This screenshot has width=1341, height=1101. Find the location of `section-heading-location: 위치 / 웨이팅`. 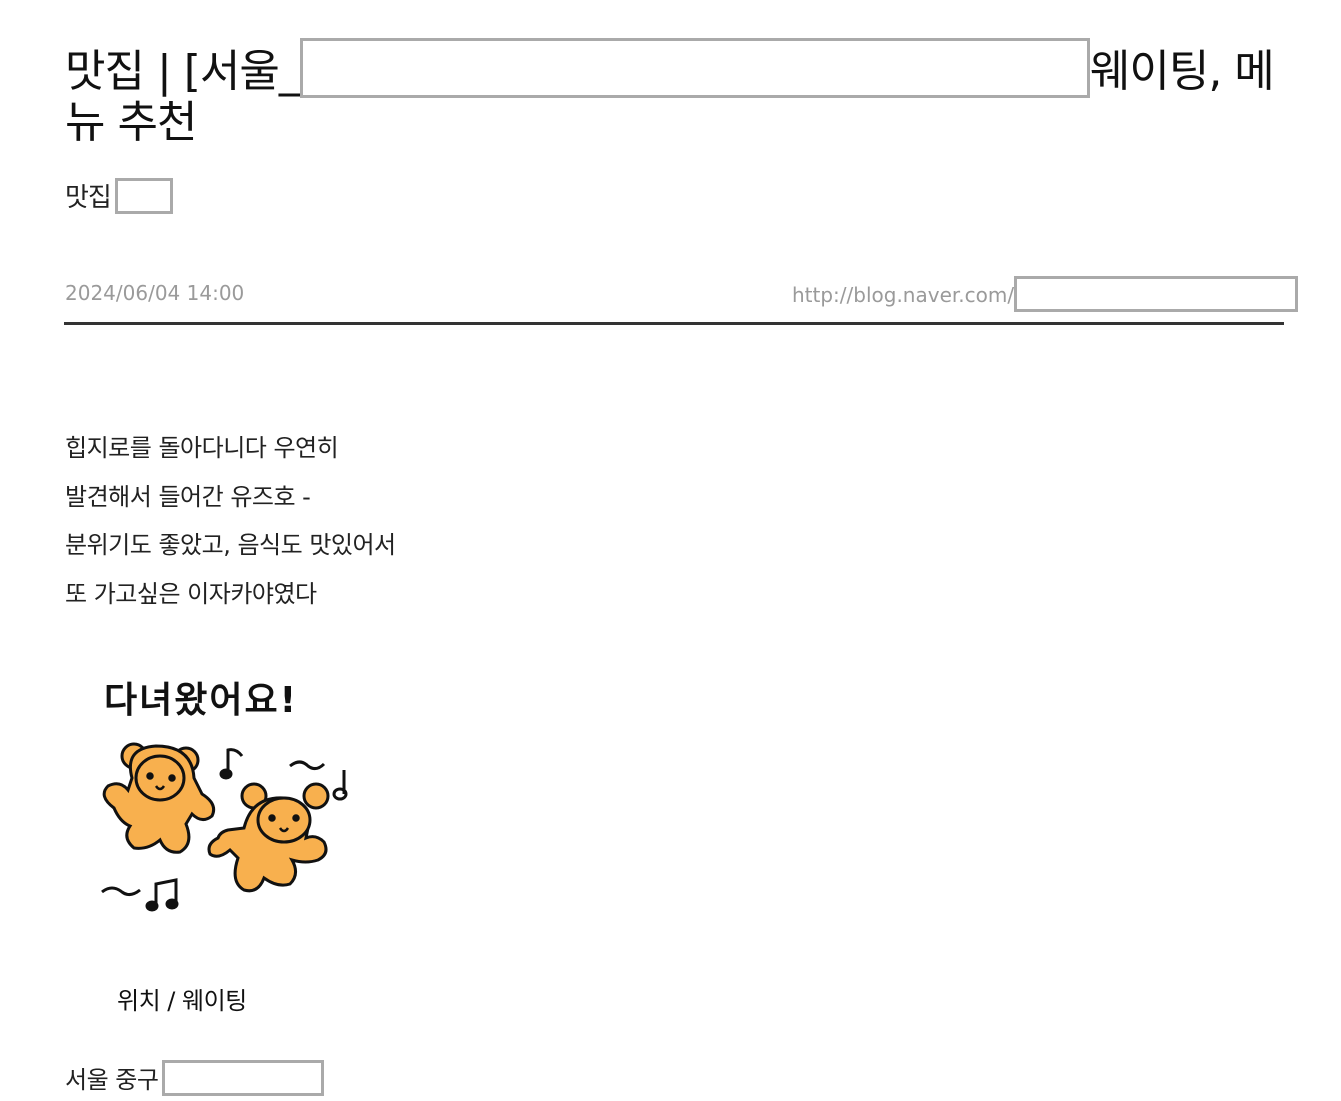

section-heading-location: 위치 / 웨이팅 is located at coordinates (182, 1001).